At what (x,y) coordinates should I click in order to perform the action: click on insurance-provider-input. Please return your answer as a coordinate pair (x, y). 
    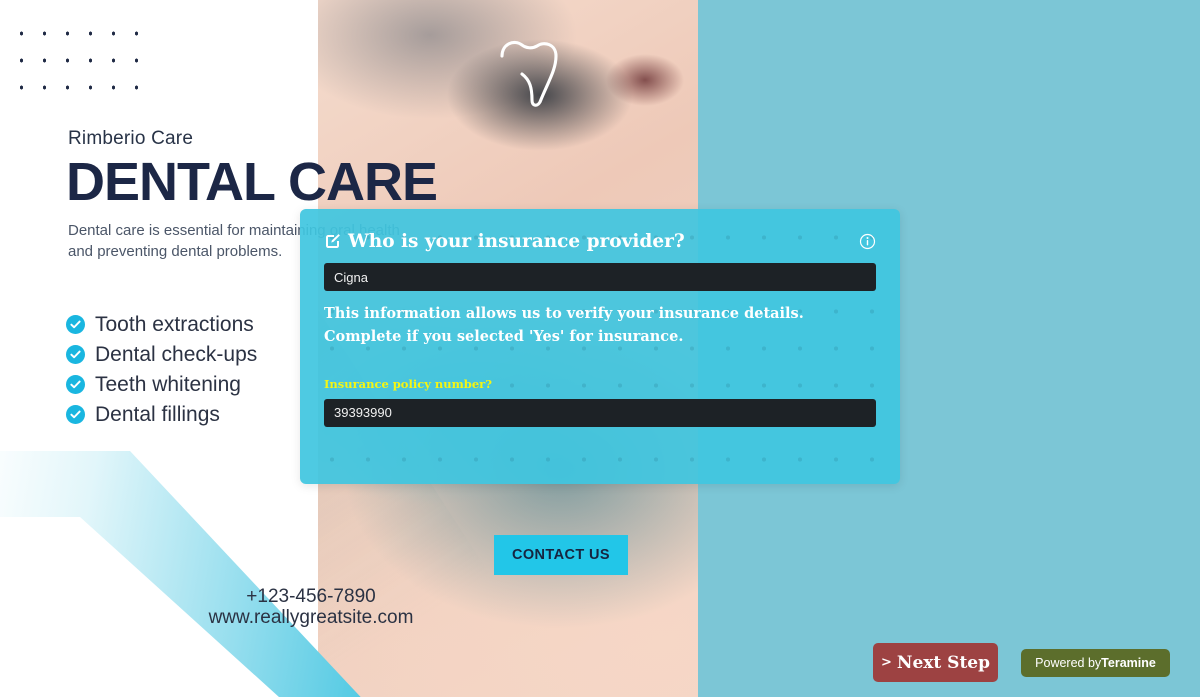
    Looking at the image, I should click on (600, 277).